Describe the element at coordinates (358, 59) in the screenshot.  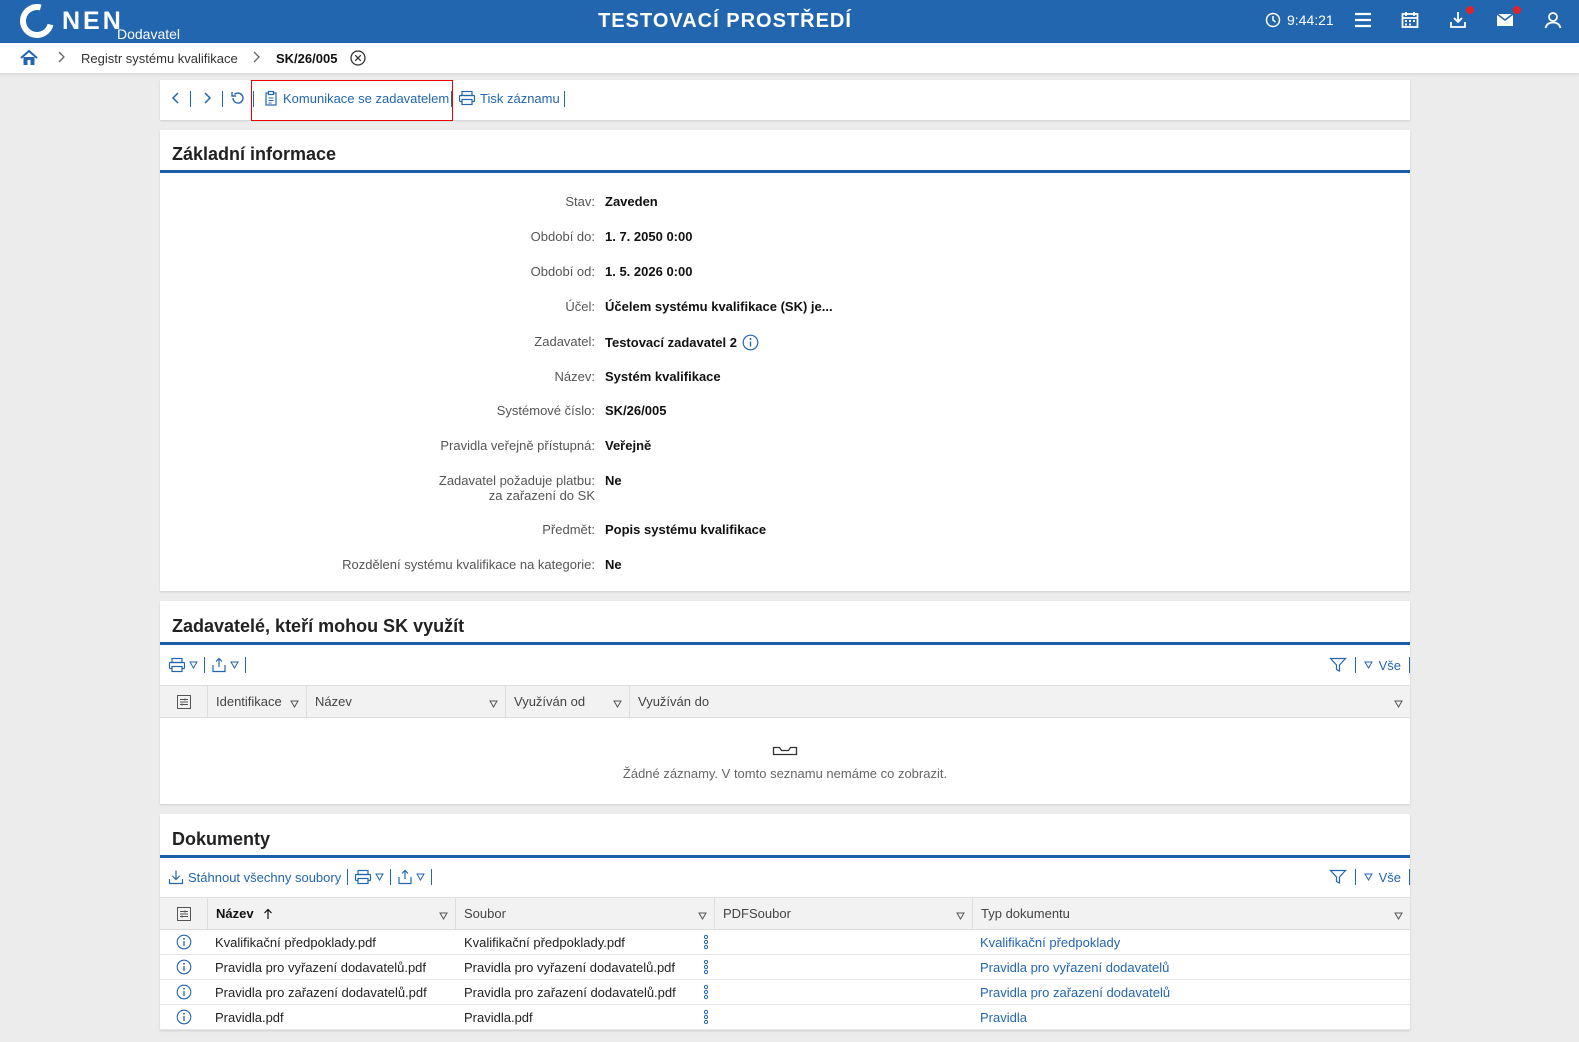
I see `close-tab-icon` at that location.